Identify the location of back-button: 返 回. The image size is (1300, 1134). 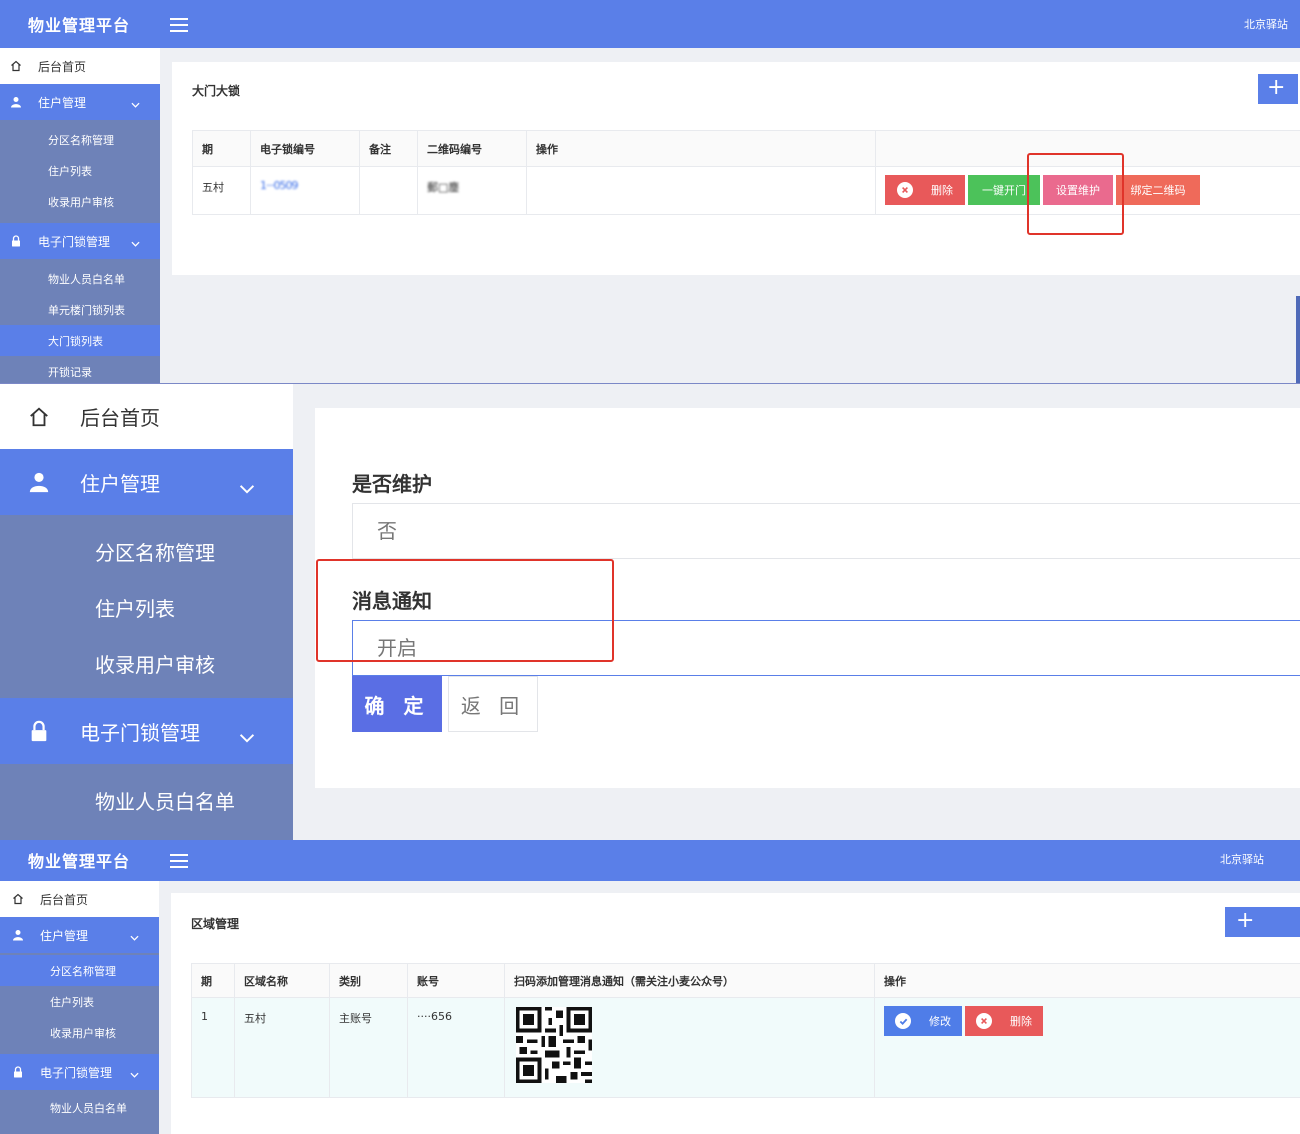
(493, 704).